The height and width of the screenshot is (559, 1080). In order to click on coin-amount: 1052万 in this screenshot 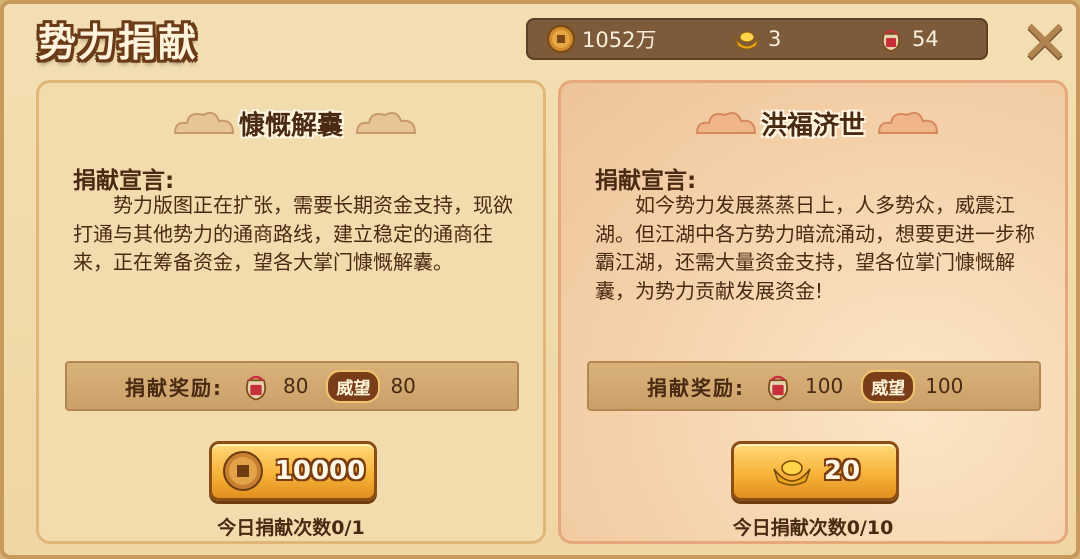, I will do `click(619, 40)`.